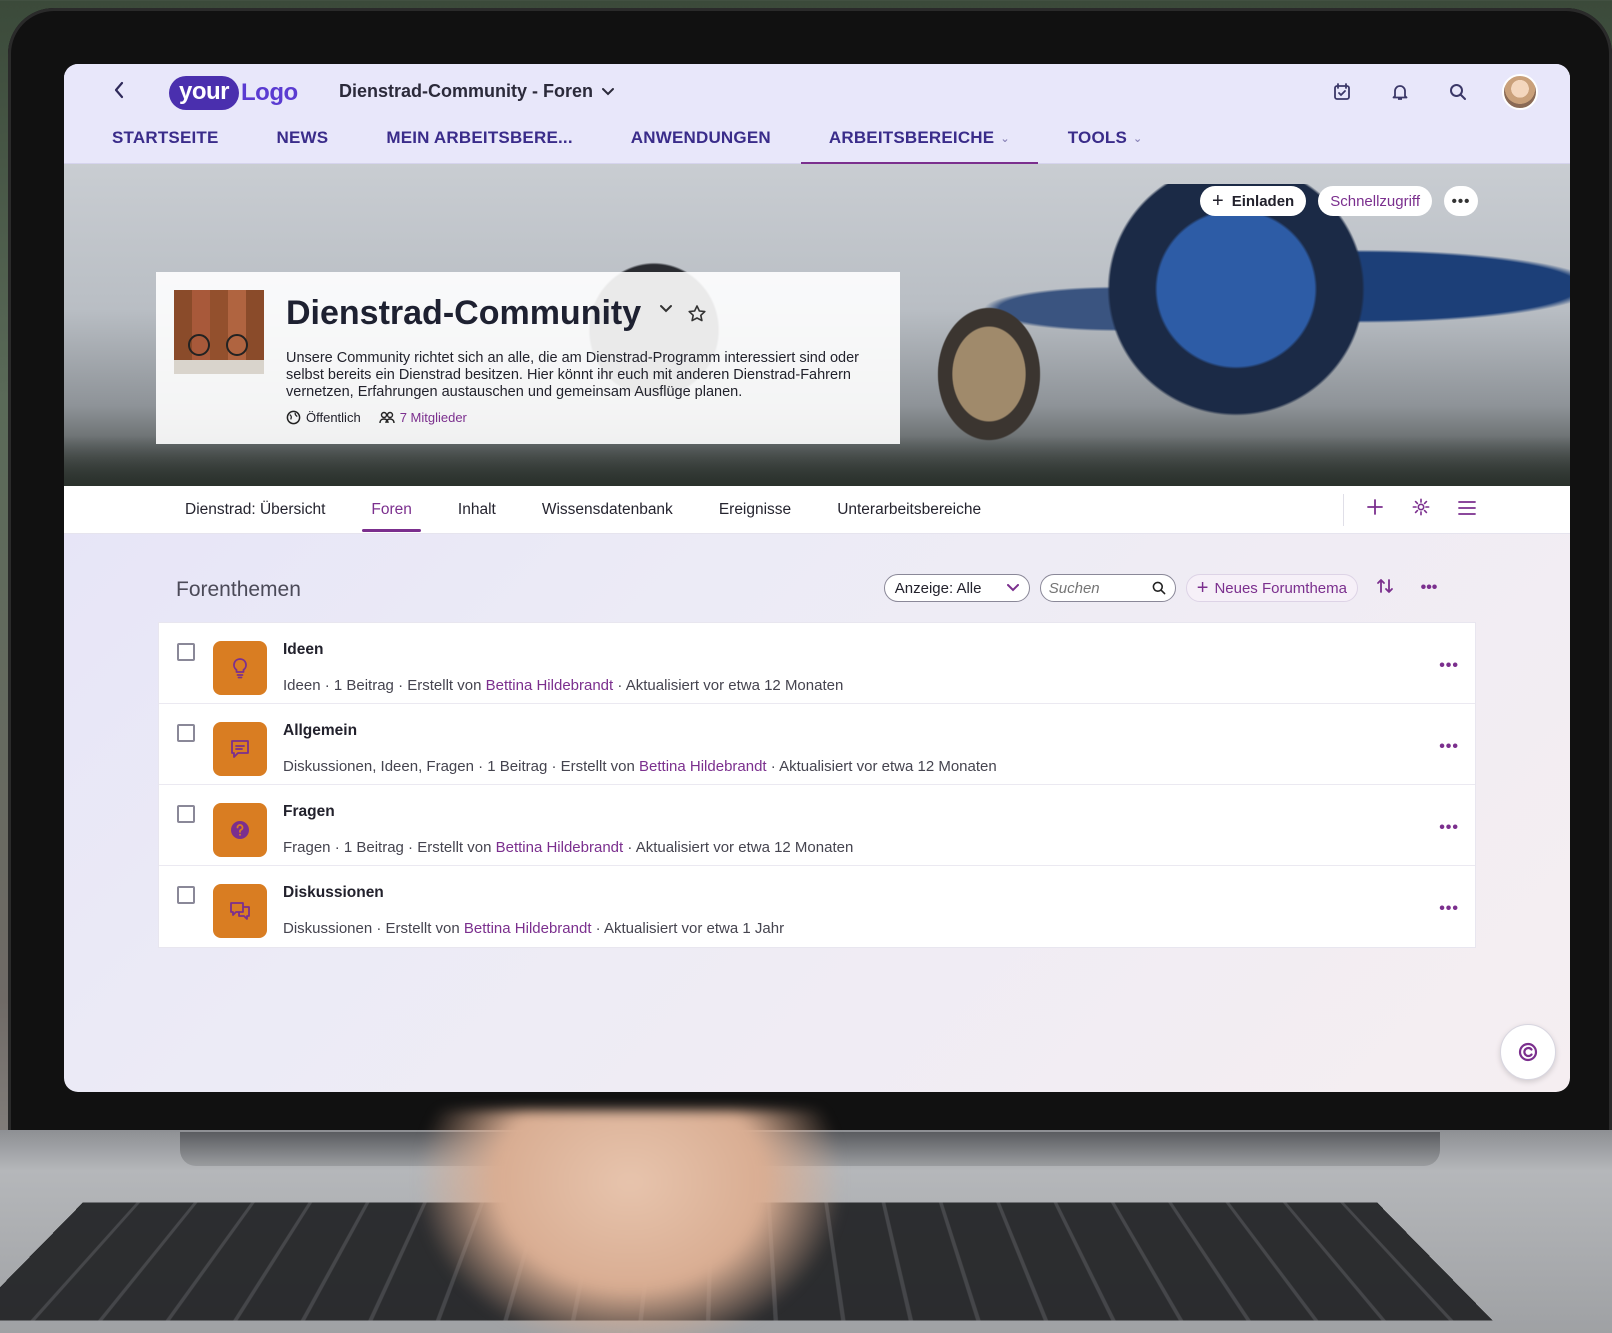 The height and width of the screenshot is (1333, 1612). What do you see at coordinates (1429, 588) in the screenshot?
I see `toolbar-more-button: •••` at bounding box center [1429, 588].